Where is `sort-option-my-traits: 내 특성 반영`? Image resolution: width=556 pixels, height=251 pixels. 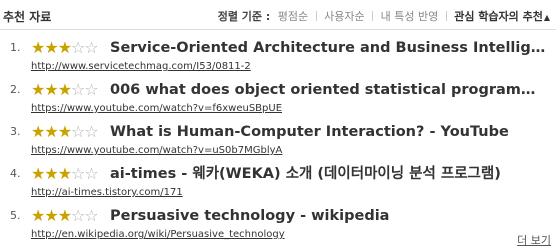
sort-option-my-traits: 내 특성 반영 is located at coordinates (410, 16).